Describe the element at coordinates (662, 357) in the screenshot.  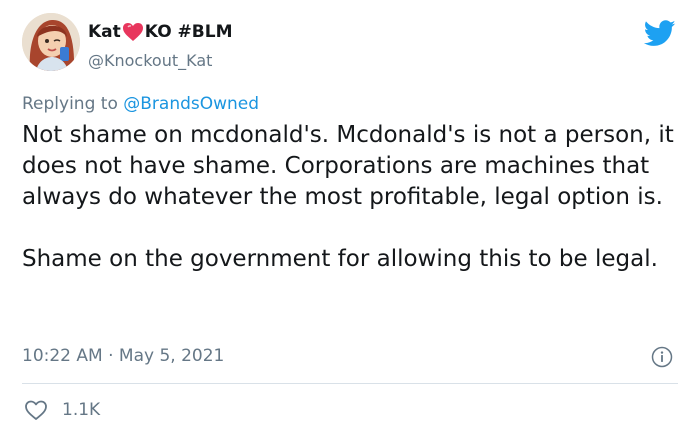
I see `info-icon` at that location.